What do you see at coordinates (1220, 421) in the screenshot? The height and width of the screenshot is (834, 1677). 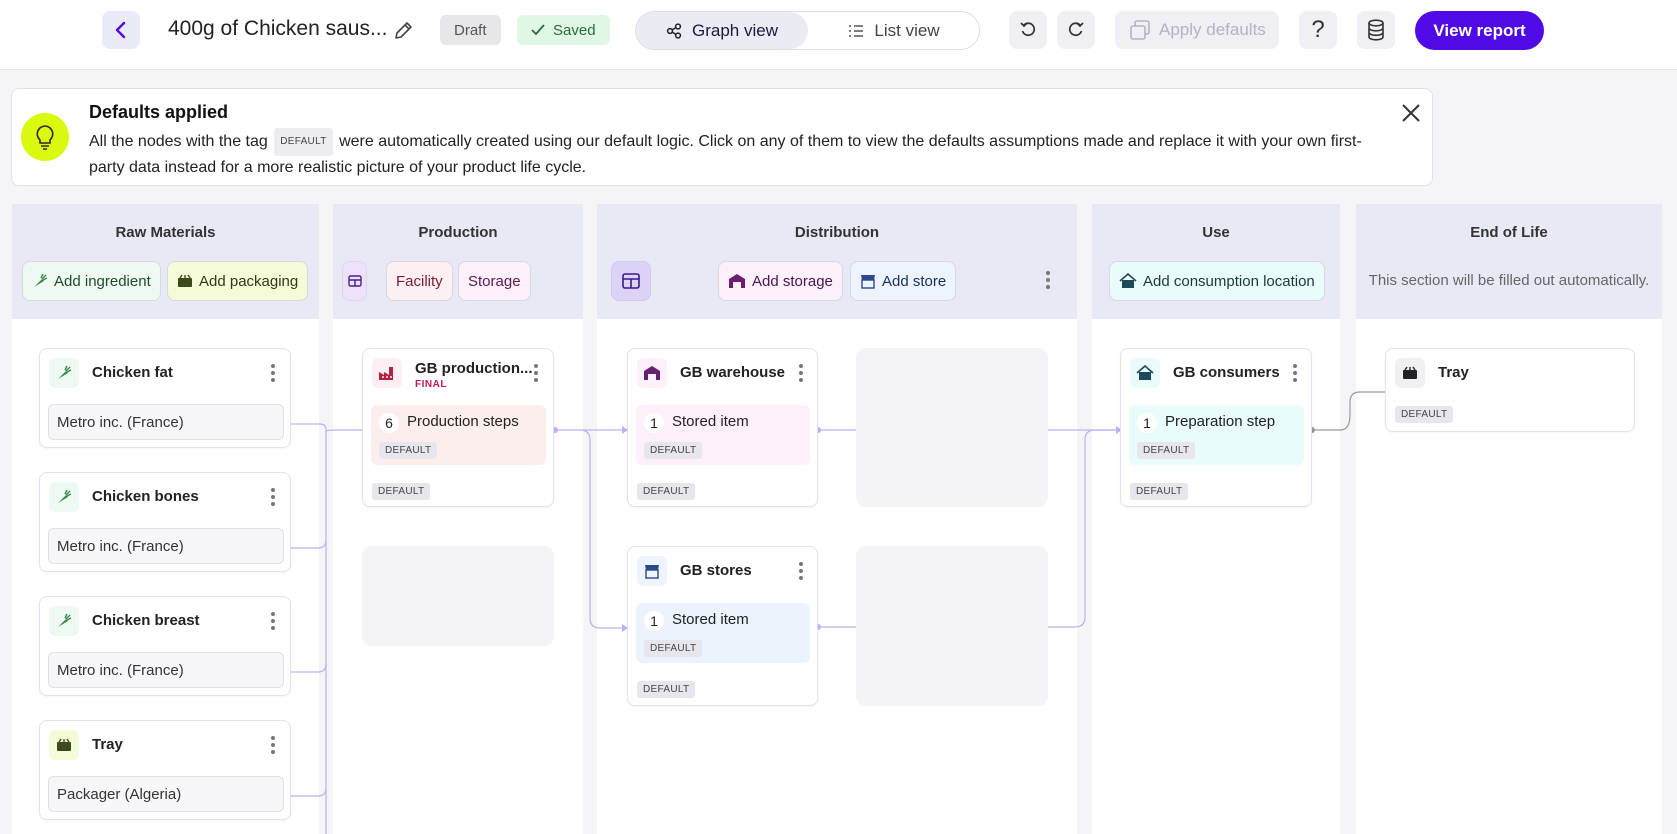 I see `step-label: Preparation step` at bounding box center [1220, 421].